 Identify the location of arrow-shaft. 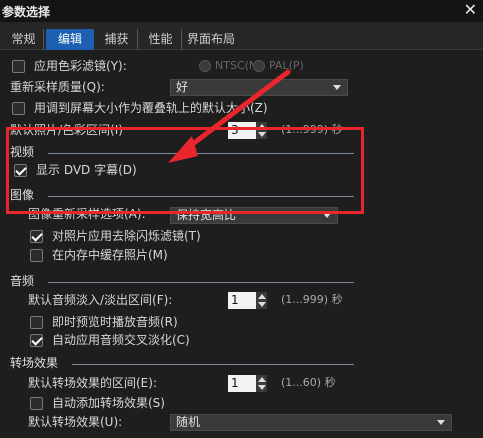
(235, 112).